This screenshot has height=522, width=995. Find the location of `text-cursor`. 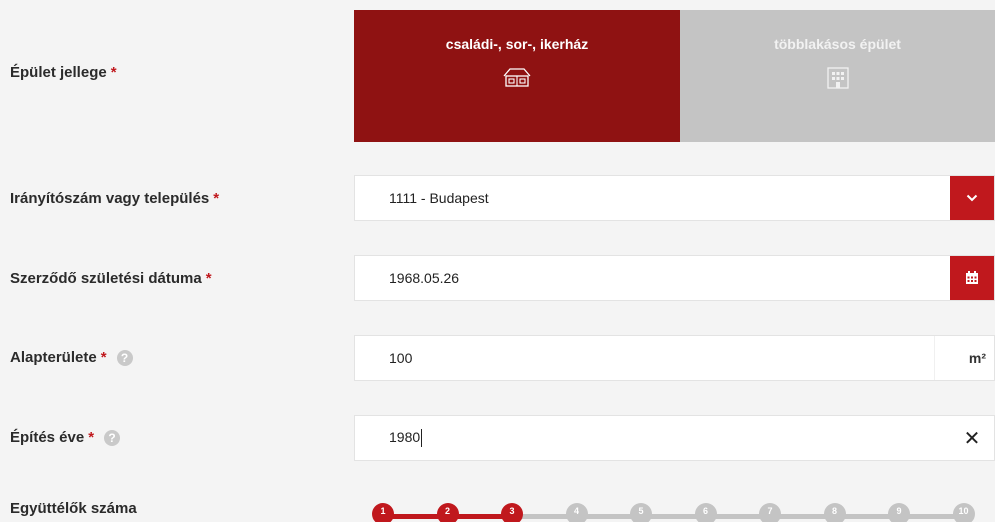

text-cursor is located at coordinates (422, 438).